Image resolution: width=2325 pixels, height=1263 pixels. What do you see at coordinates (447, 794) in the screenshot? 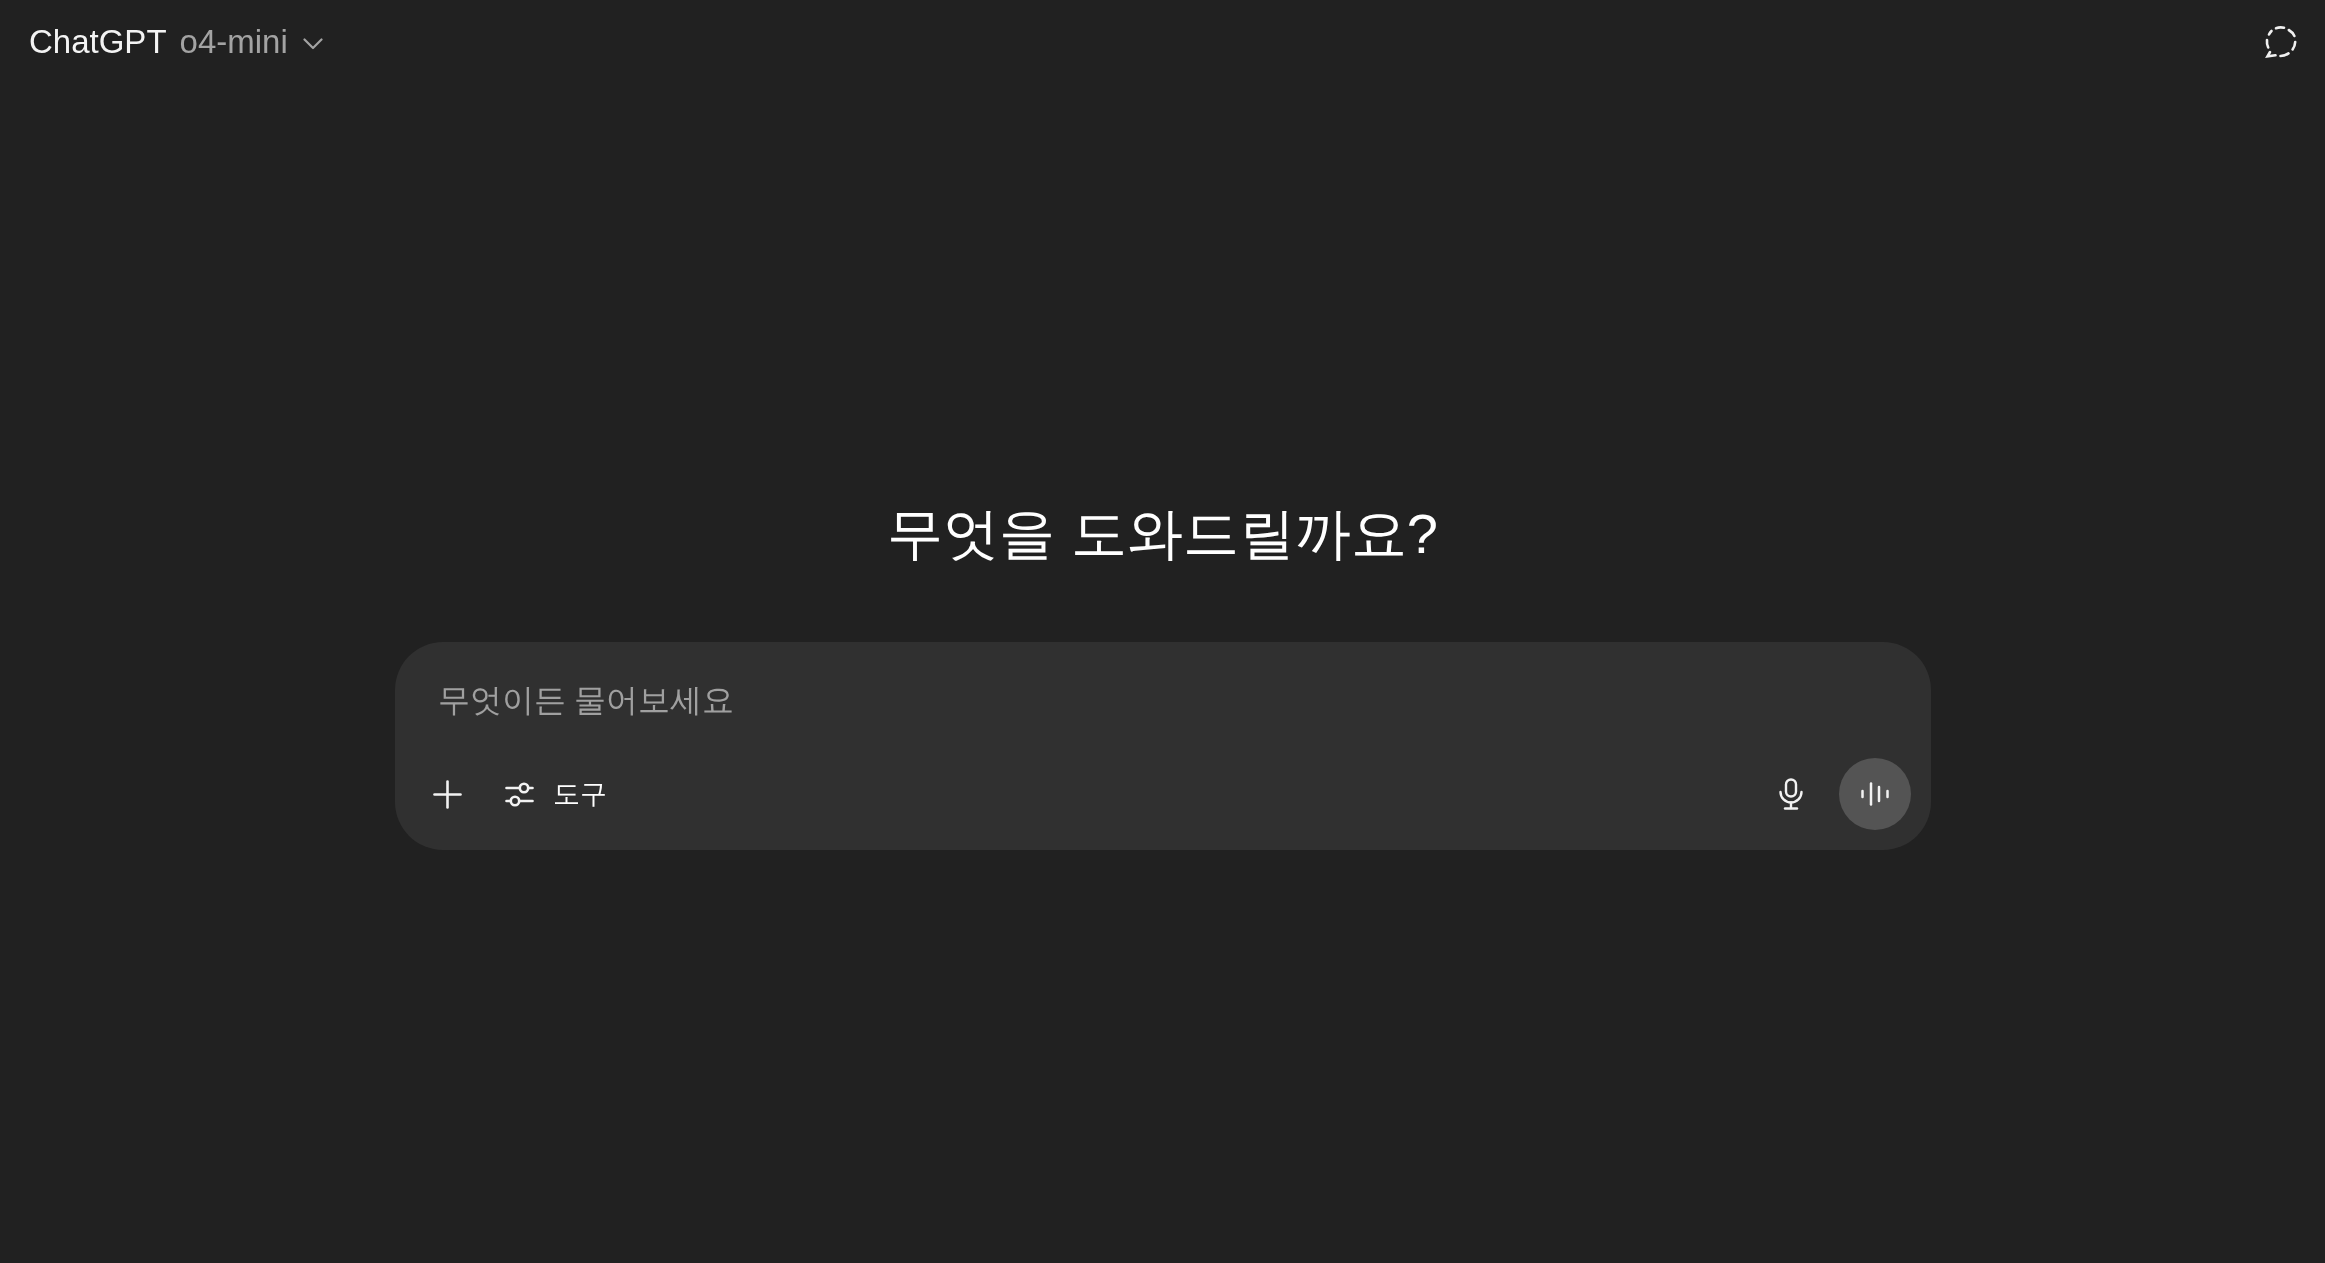
I see `plus-icon` at bounding box center [447, 794].